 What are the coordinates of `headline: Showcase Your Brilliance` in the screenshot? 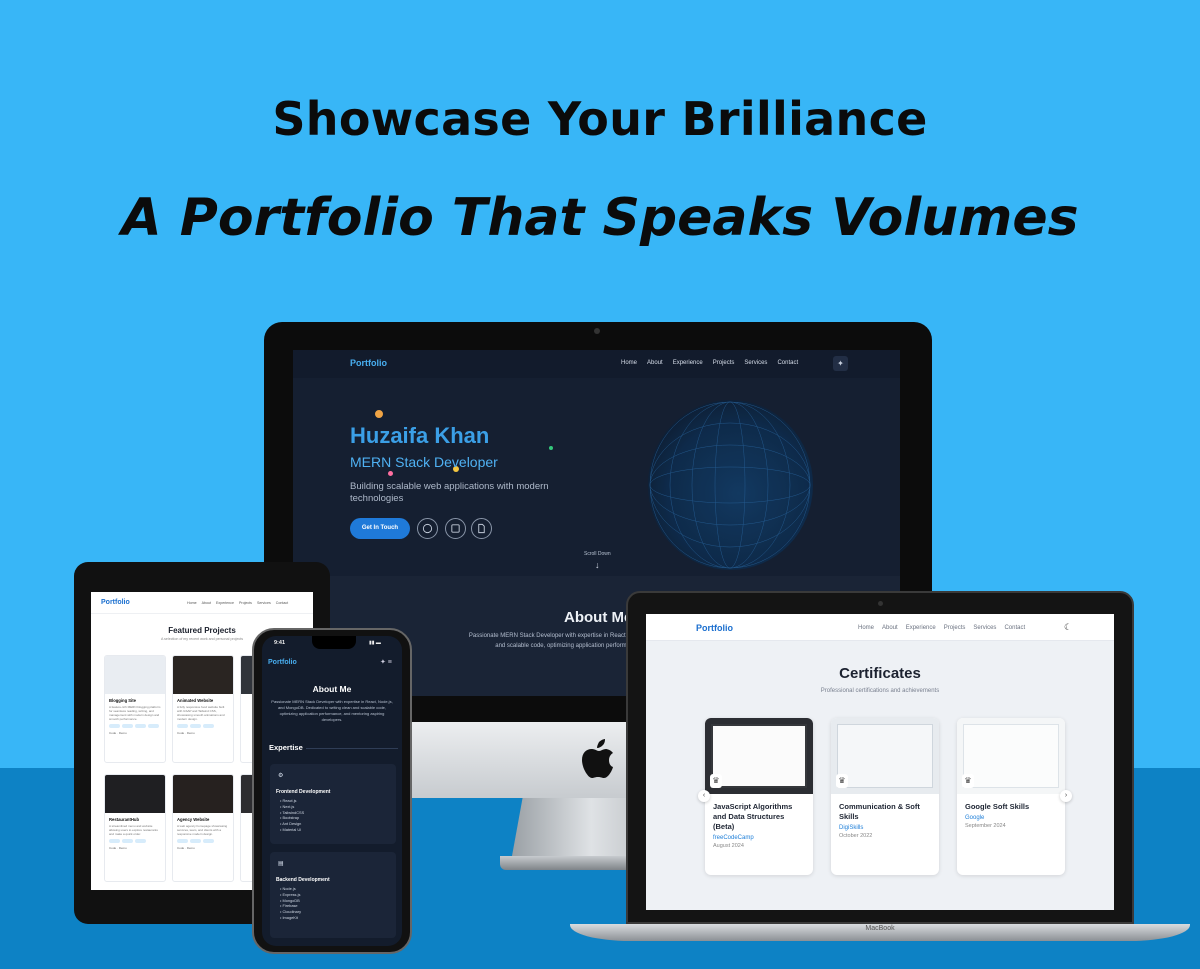 It's located at (600, 119).